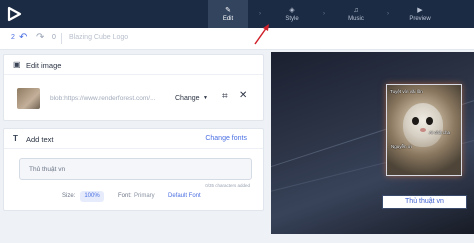 Image resolution: width=474 pixels, height=243 pixels. I want to click on image-icon: ▣, so click(17, 64).